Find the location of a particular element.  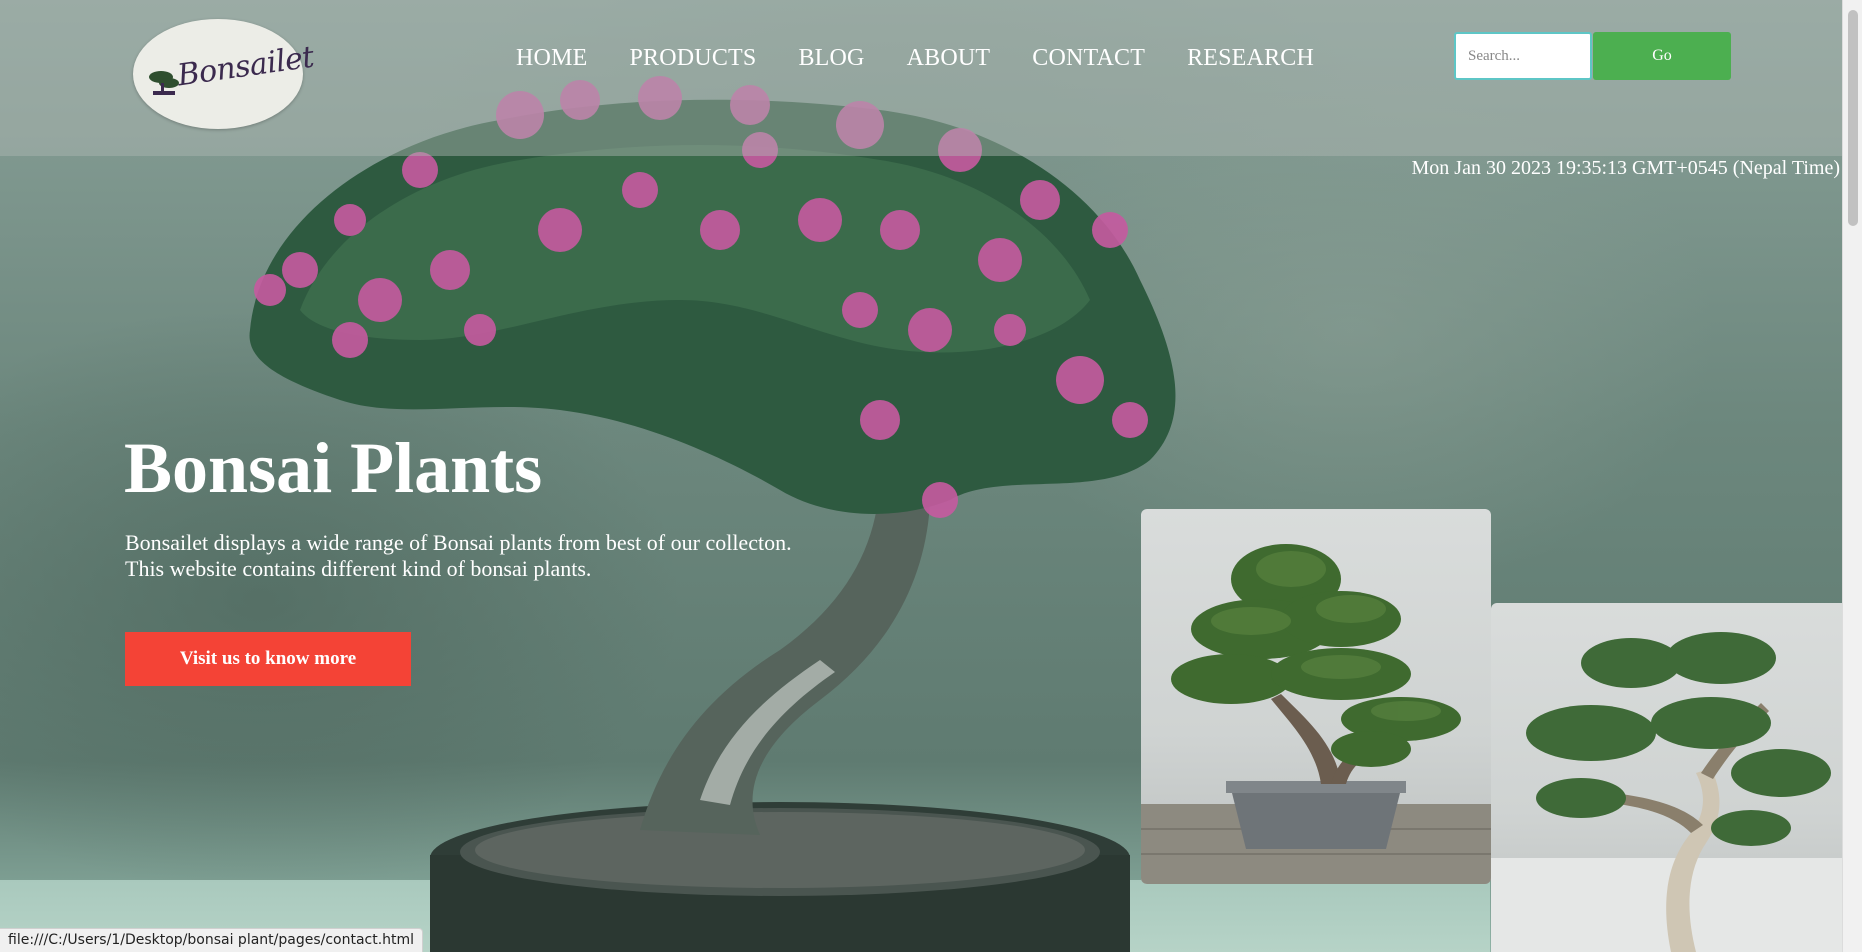

search-input is located at coordinates (1523, 56).